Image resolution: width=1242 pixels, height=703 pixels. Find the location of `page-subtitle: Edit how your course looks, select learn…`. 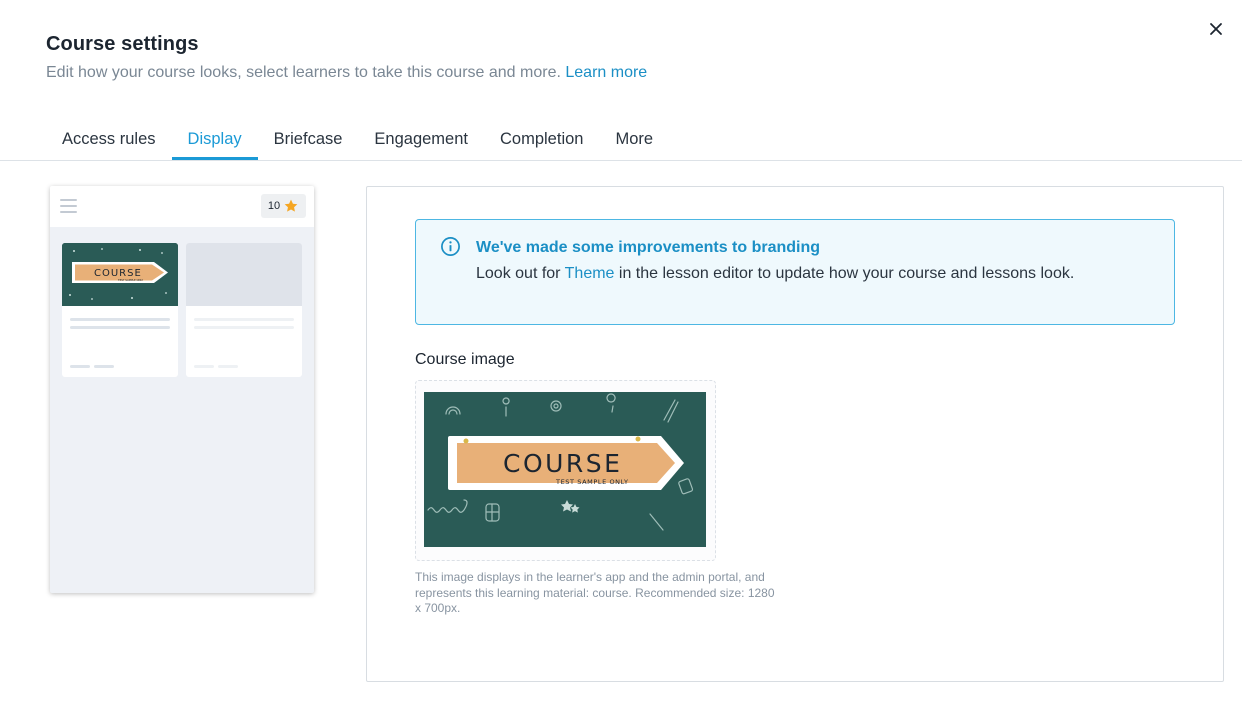

page-subtitle: Edit how your course looks, select learn… is located at coordinates (346, 73).